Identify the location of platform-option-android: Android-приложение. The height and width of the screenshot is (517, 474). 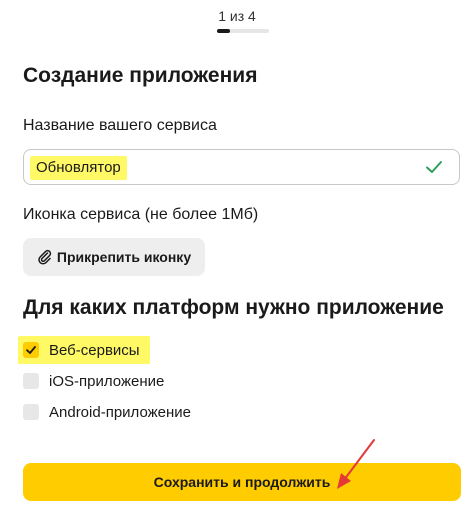
(104, 412).